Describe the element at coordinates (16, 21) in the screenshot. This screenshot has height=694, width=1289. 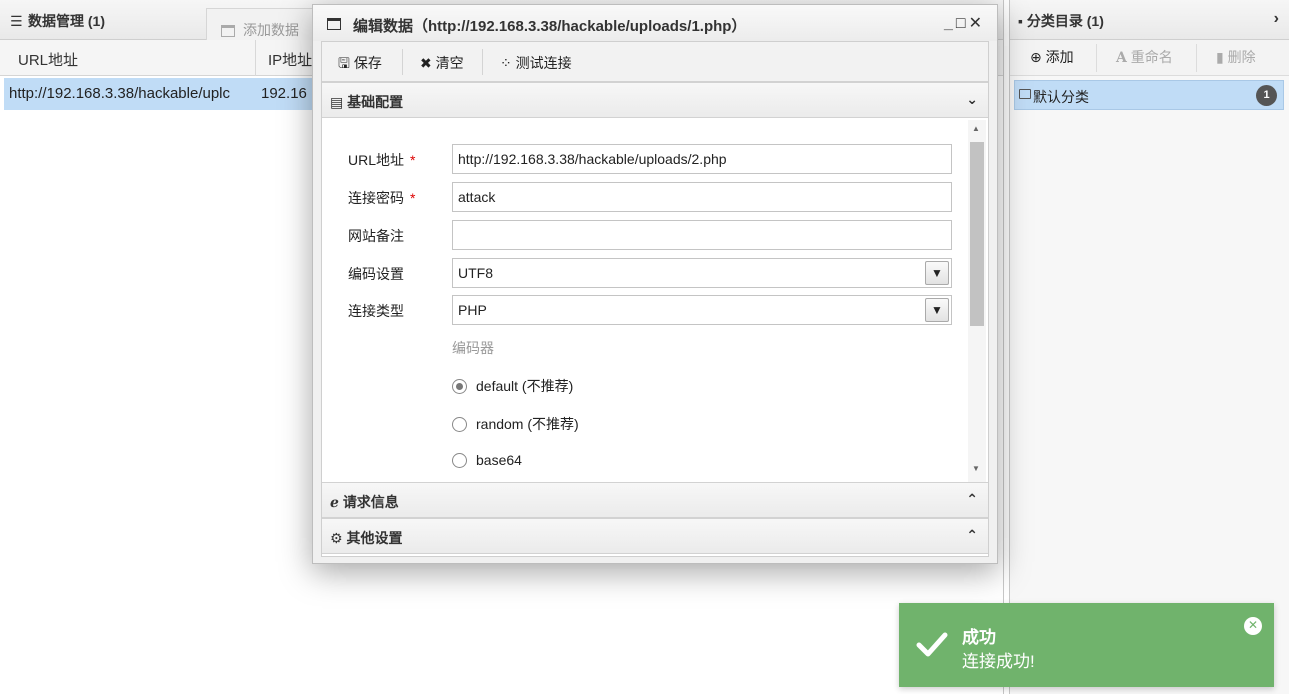
I see `list-icon: ☰` at that location.